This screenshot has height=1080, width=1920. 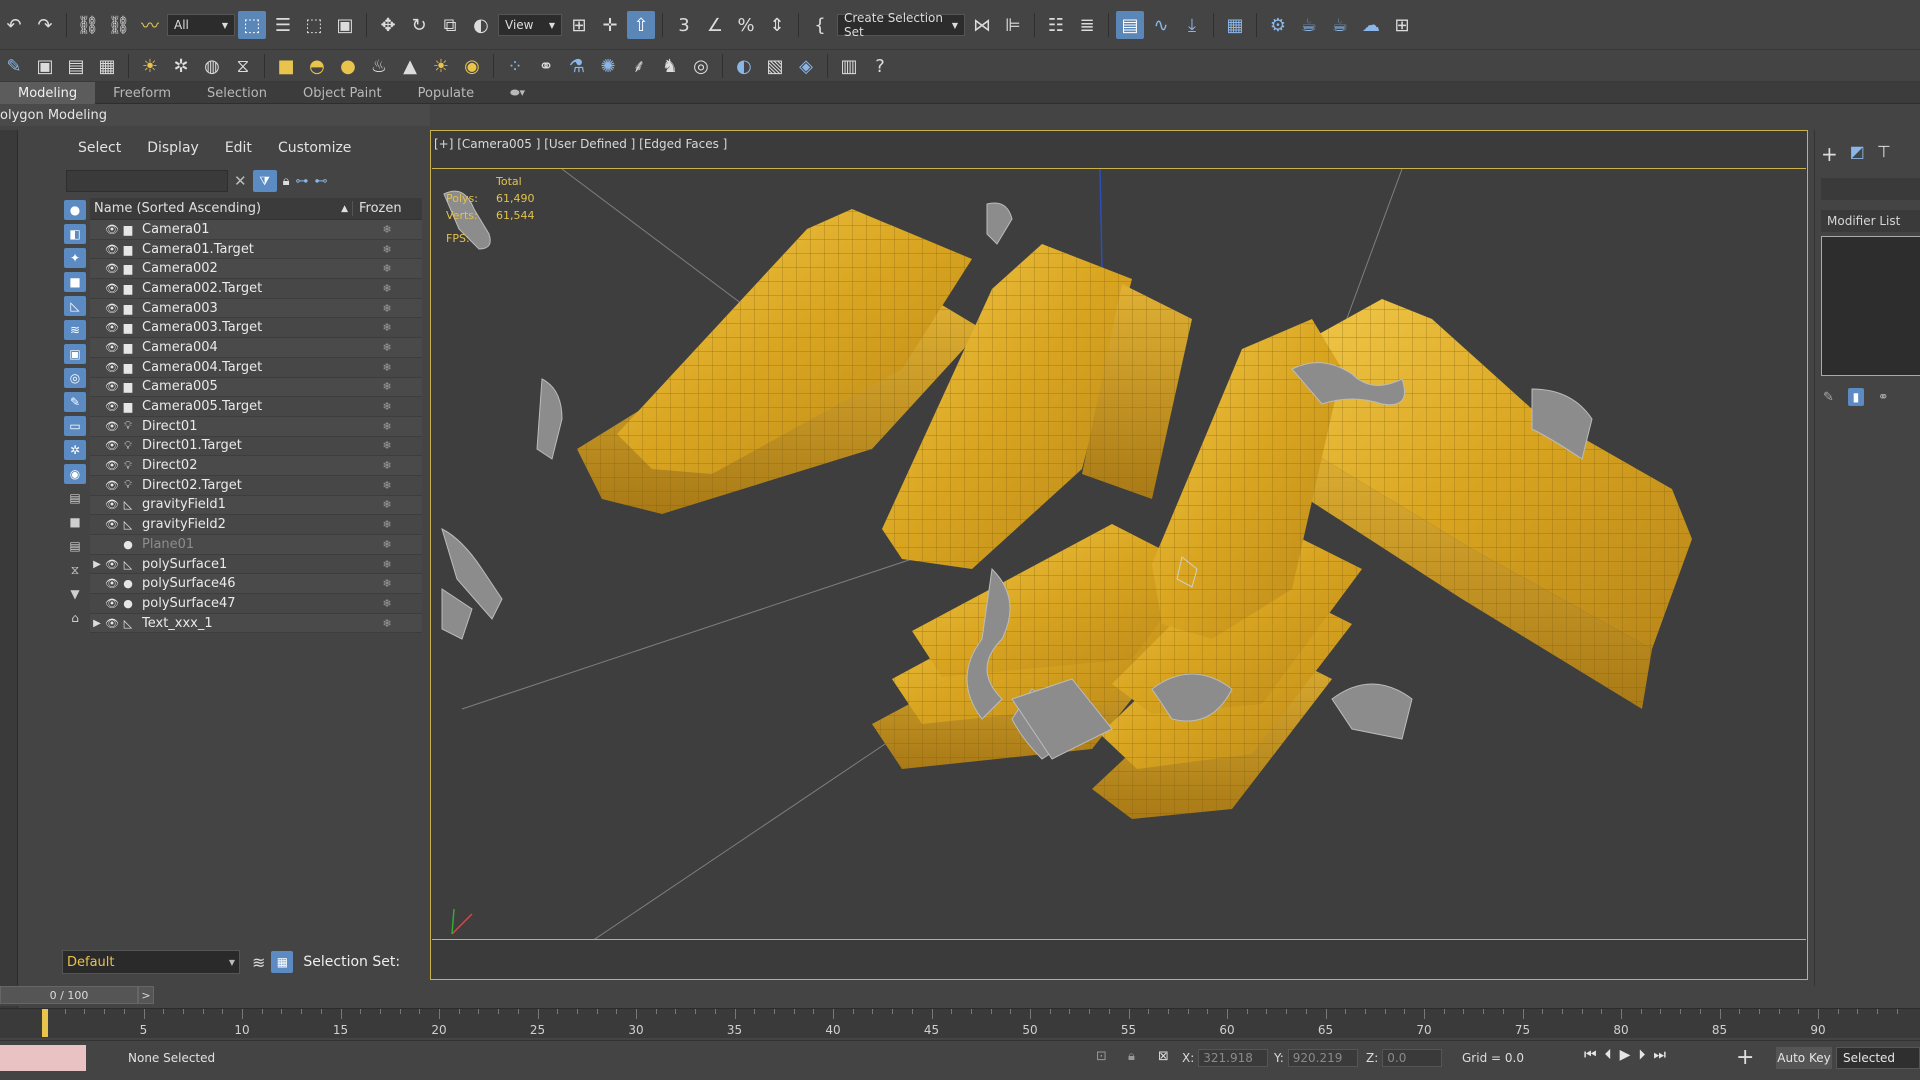 What do you see at coordinates (150, 66) in the screenshot?
I see `light-list-icon: ☀` at bounding box center [150, 66].